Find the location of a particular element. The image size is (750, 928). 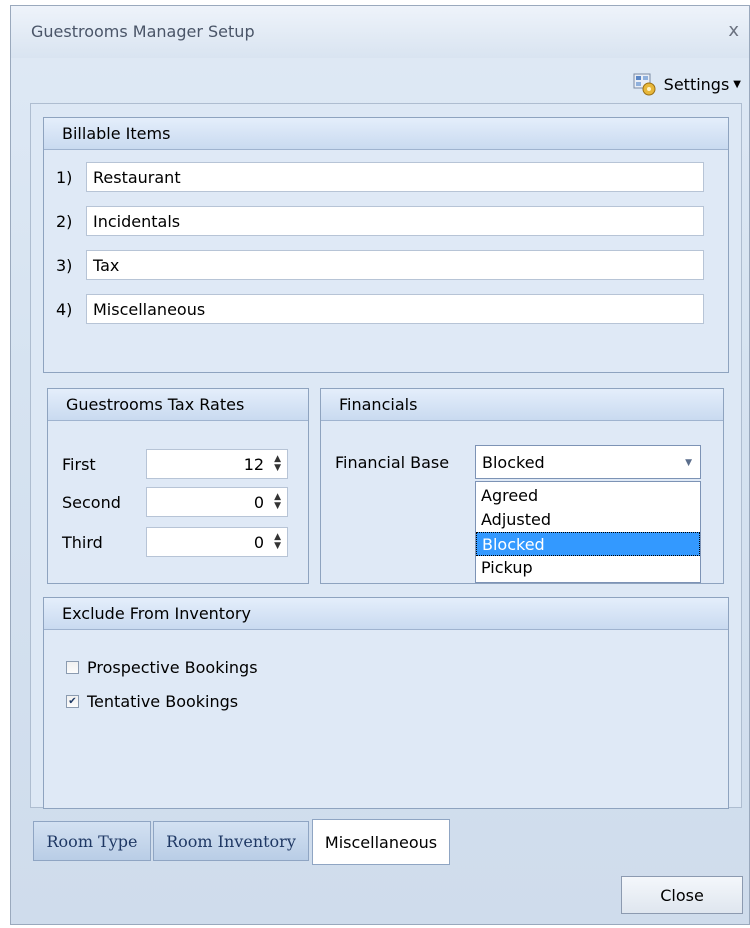

billable-item-1-field: Restaurant is located at coordinates (395, 177).